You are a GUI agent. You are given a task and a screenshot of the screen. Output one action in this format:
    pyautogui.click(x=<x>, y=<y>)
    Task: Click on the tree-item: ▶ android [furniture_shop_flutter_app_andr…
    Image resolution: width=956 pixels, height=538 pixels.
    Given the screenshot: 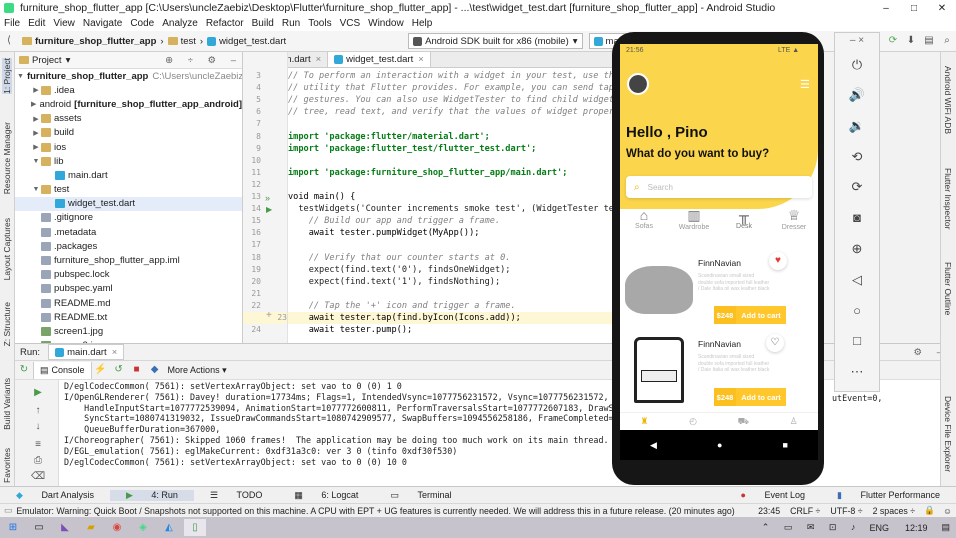 What is the action you would take?
    pyautogui.click(x=128, y=104)
    